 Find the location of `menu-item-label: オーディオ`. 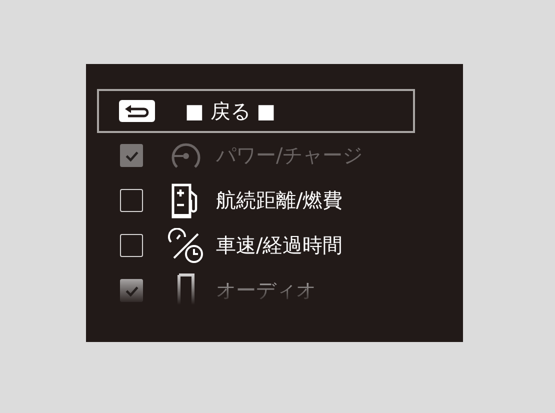

menu-item-label: オーディオ is located at coordinates (266, 290).